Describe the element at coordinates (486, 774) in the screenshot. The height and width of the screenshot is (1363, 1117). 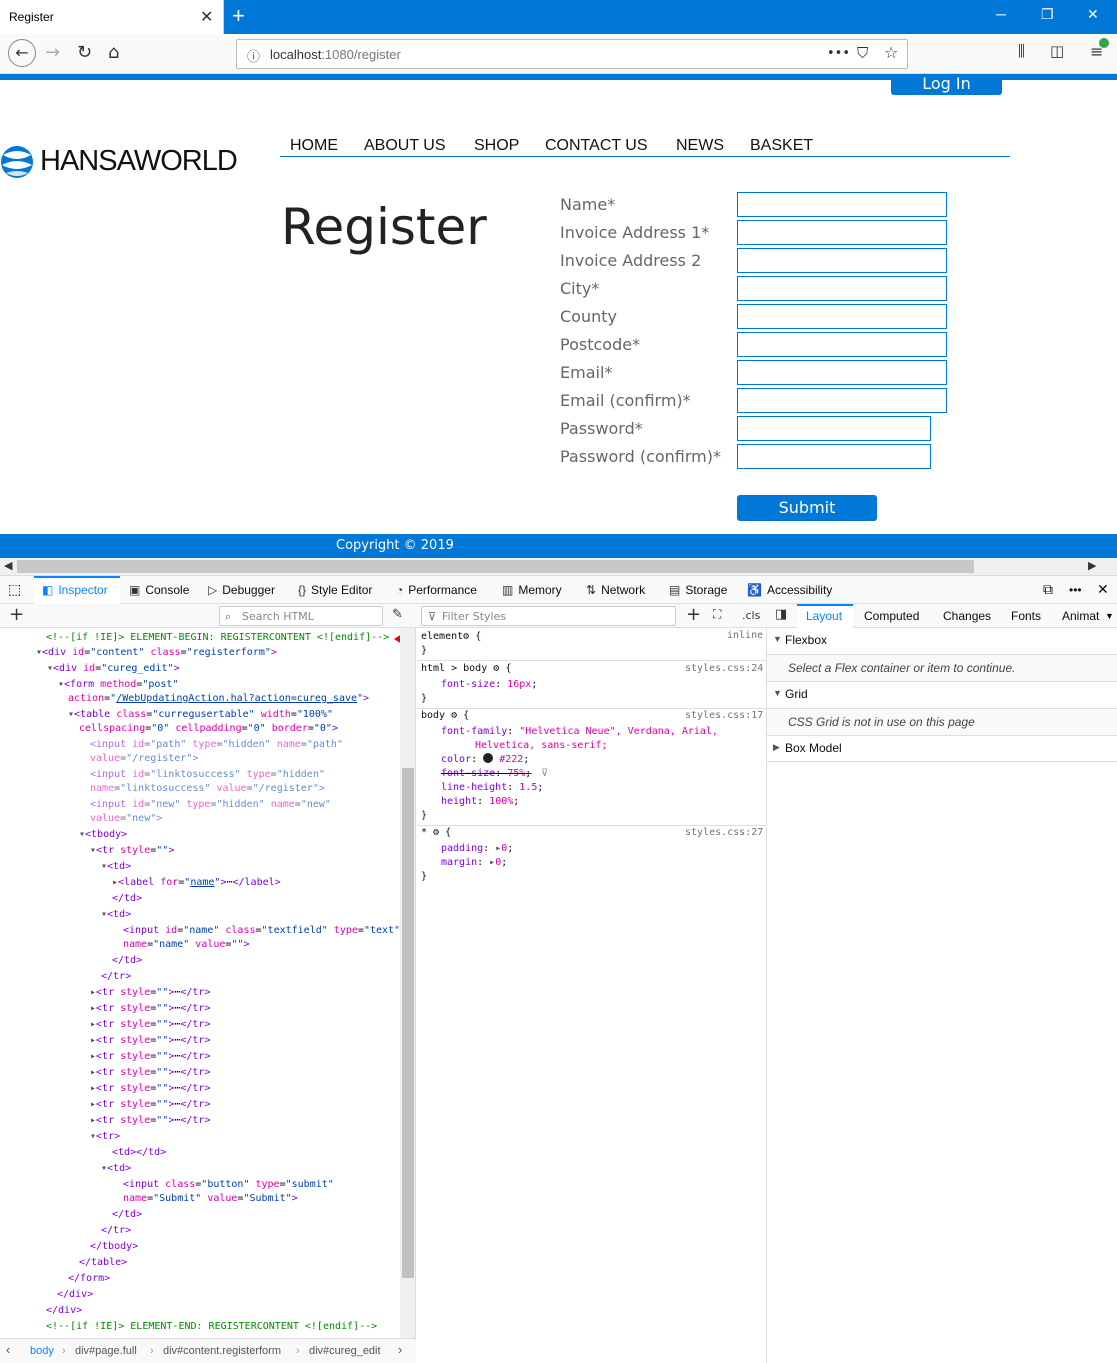
I see `decl-font-size-overridden: font-size: 75%;` at that location.